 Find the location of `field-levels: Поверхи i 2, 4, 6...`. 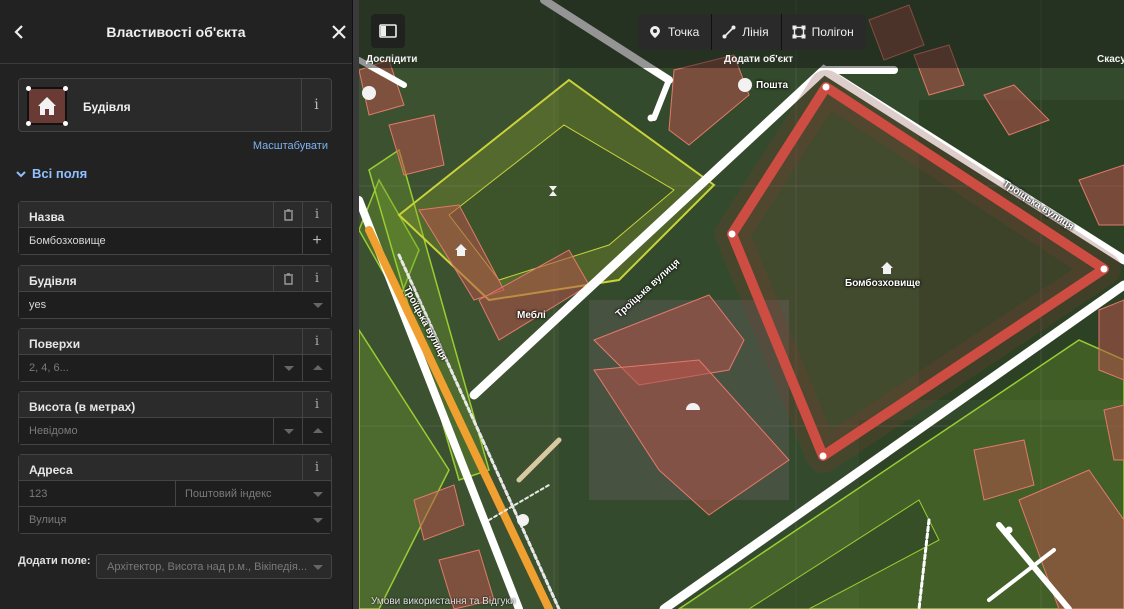

field-levels: Поверхи i 2, 4, 6... is located at coordinates (175, 355).